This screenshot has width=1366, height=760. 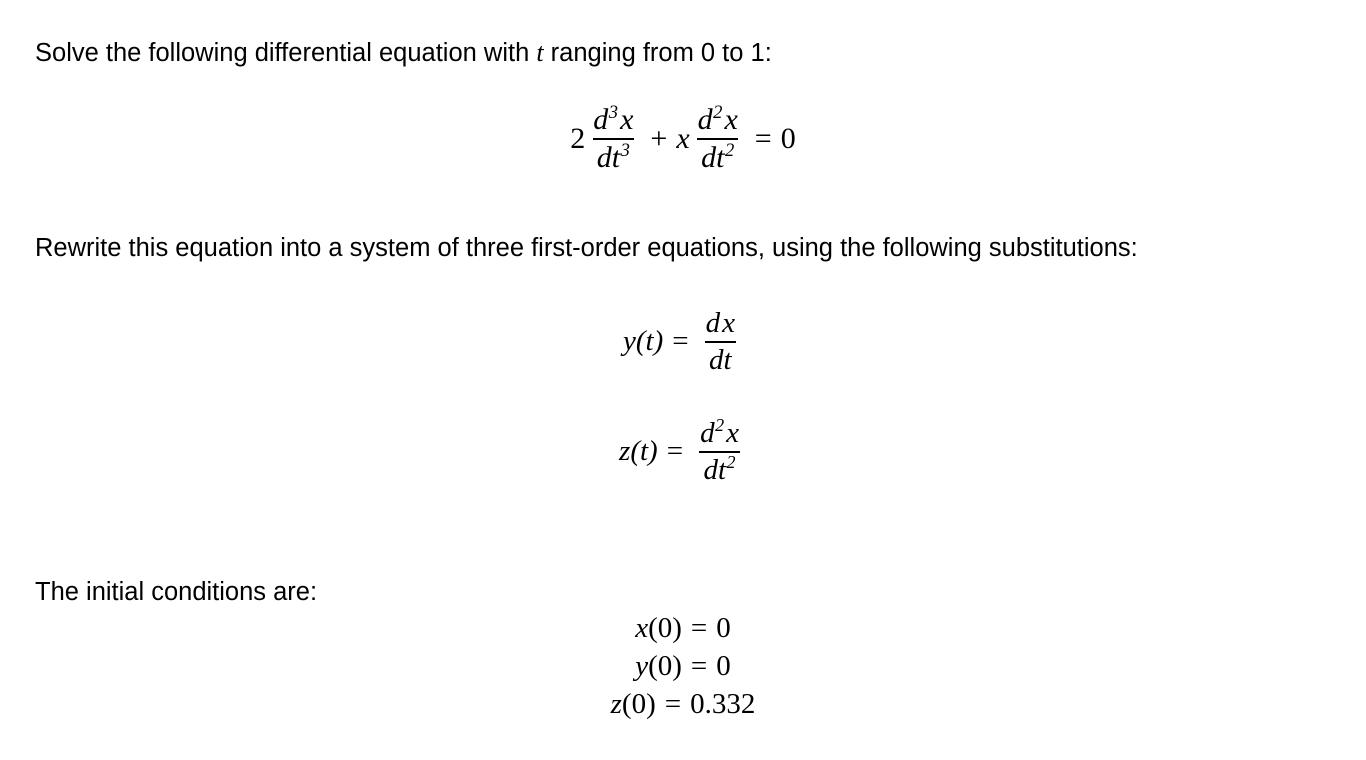 What do you see at coordinates (642, 628) in the screenshot?
I see `initial-condition-function: x` at bounding box center [642, 628].